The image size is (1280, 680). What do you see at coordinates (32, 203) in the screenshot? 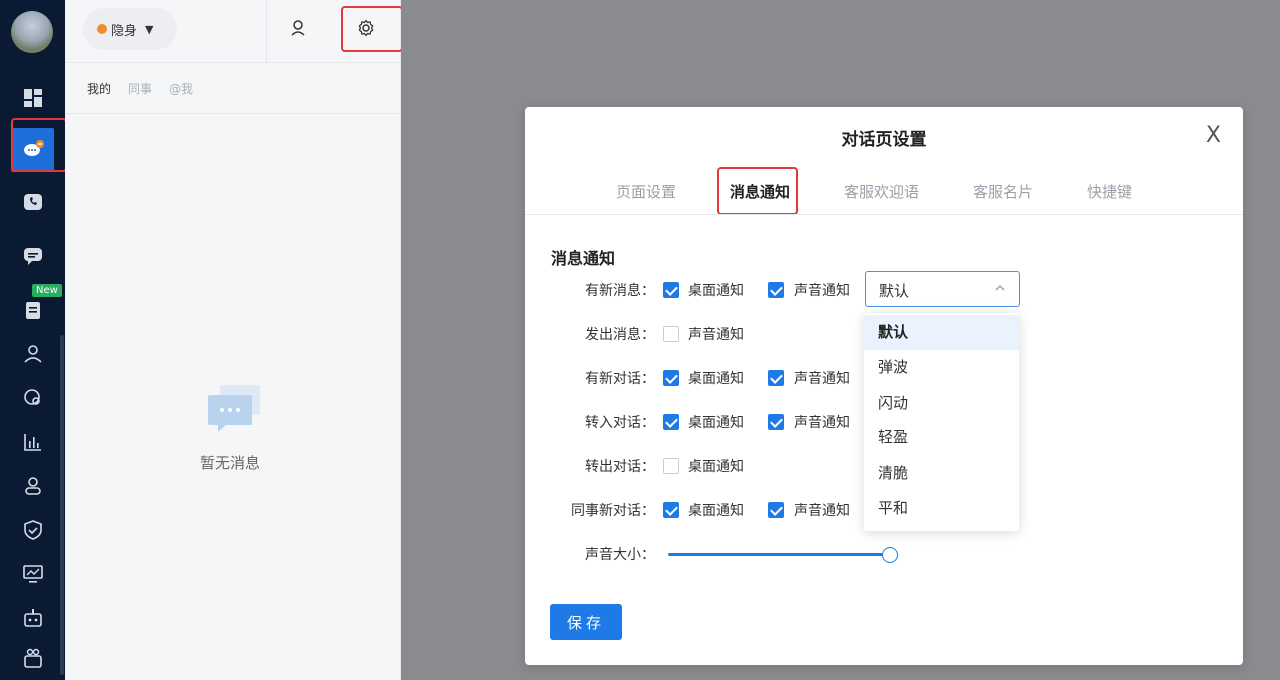
I see `phone-icon` at bounding box center [32, 203].